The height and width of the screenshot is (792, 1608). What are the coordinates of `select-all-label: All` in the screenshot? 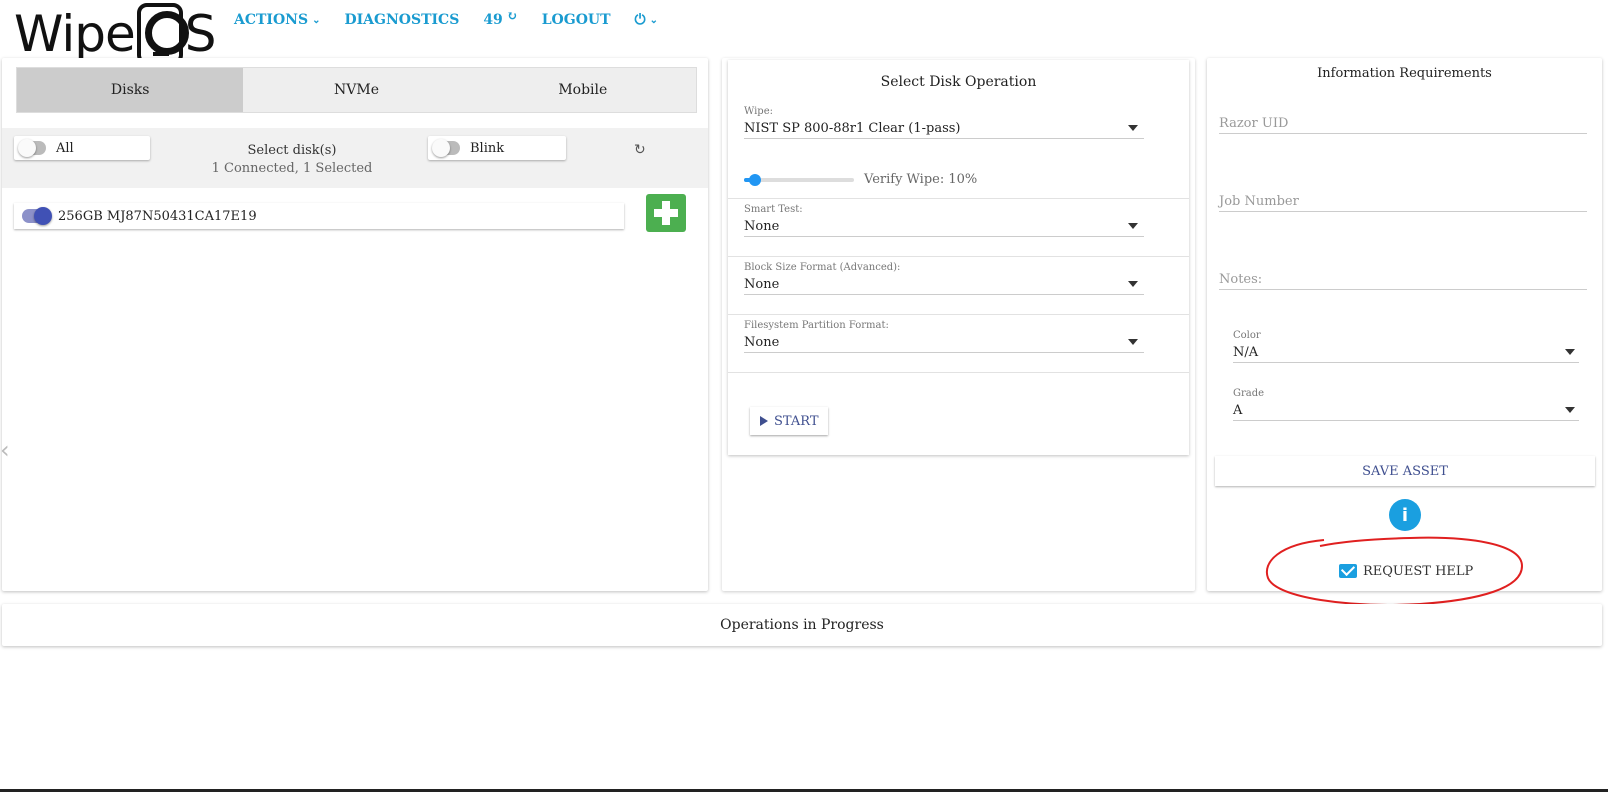 It's located at (65, 148).